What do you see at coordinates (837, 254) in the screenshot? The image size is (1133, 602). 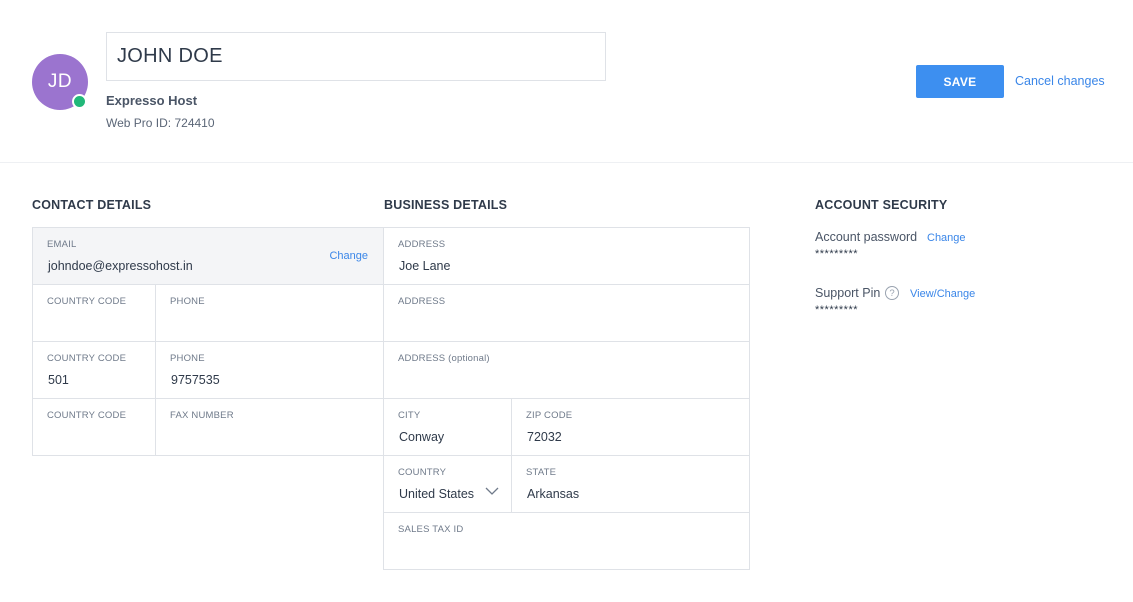 I see `password-mask: *********` at bounding box center [837, 254].